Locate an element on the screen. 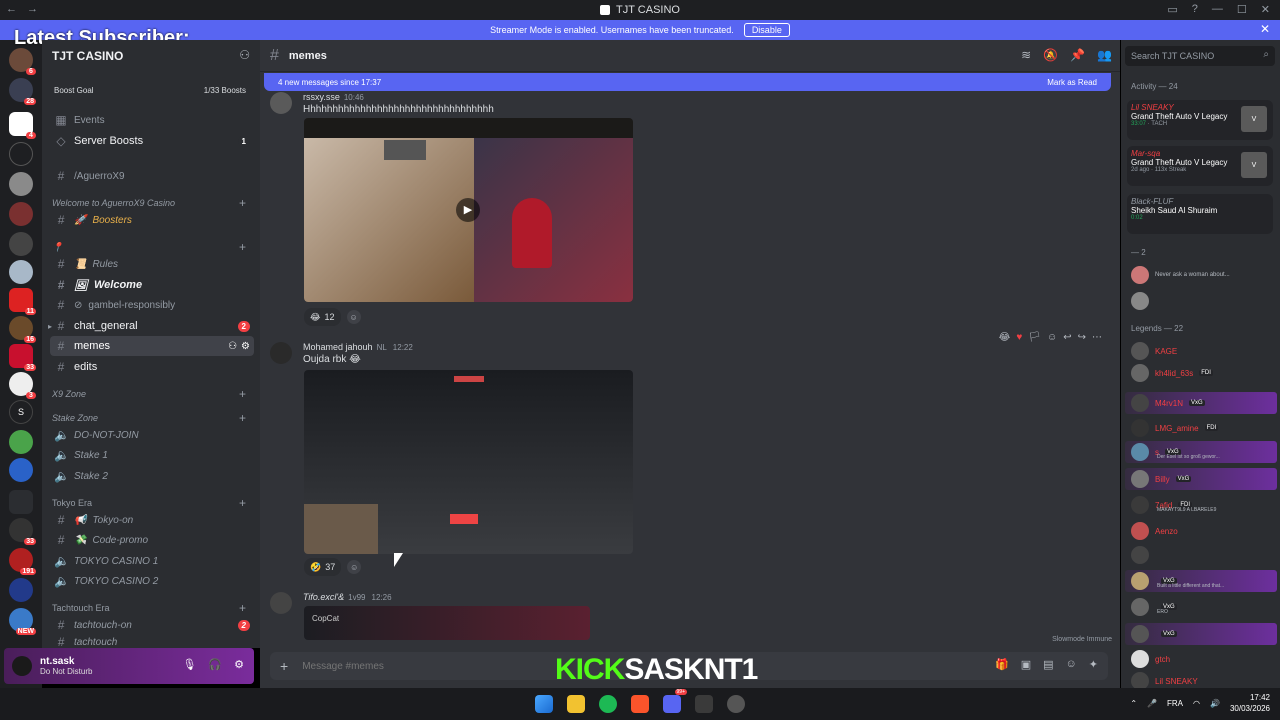 The image size is (1280, 720). file-explorer-icon is located at coordinates (576, 704).